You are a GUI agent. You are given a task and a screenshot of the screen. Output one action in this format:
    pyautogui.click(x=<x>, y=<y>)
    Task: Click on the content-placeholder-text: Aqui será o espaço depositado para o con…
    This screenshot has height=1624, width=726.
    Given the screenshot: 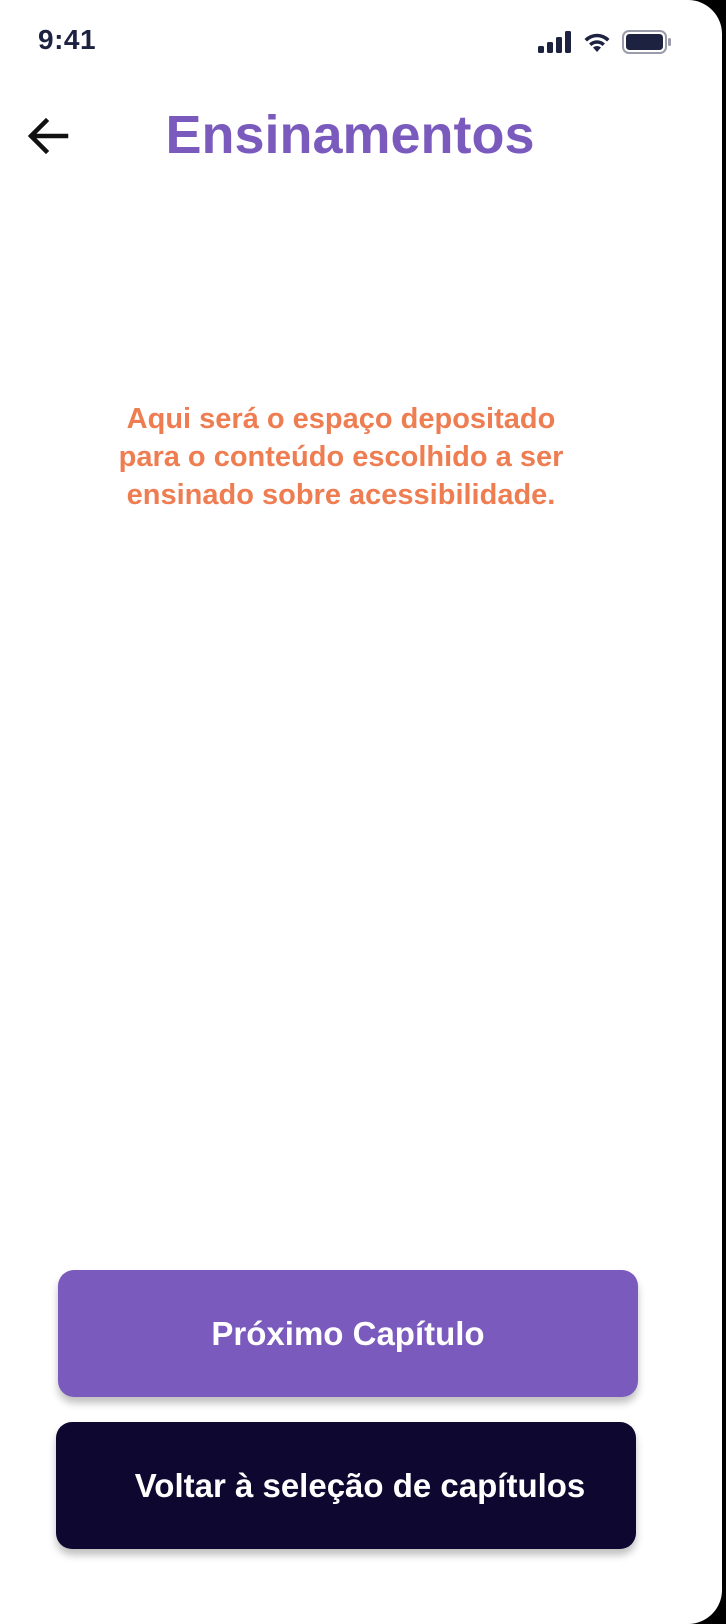 What is the action you would take?
    pyautogui.click(x=341, y=457)
    